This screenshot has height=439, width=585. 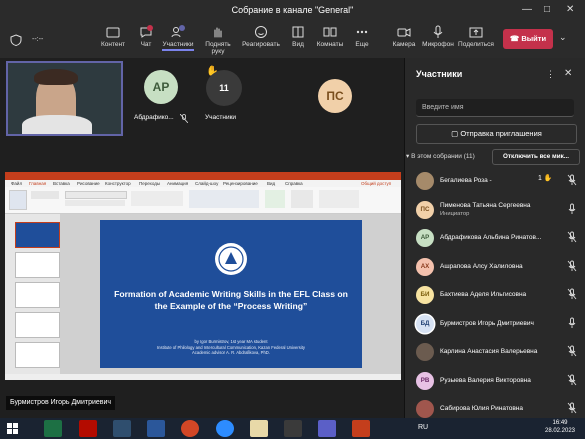 What do you see at coordinates (16, 183) in the screenshot?
I see `ppt-tab: Файл` at bounding box center [16, 183].